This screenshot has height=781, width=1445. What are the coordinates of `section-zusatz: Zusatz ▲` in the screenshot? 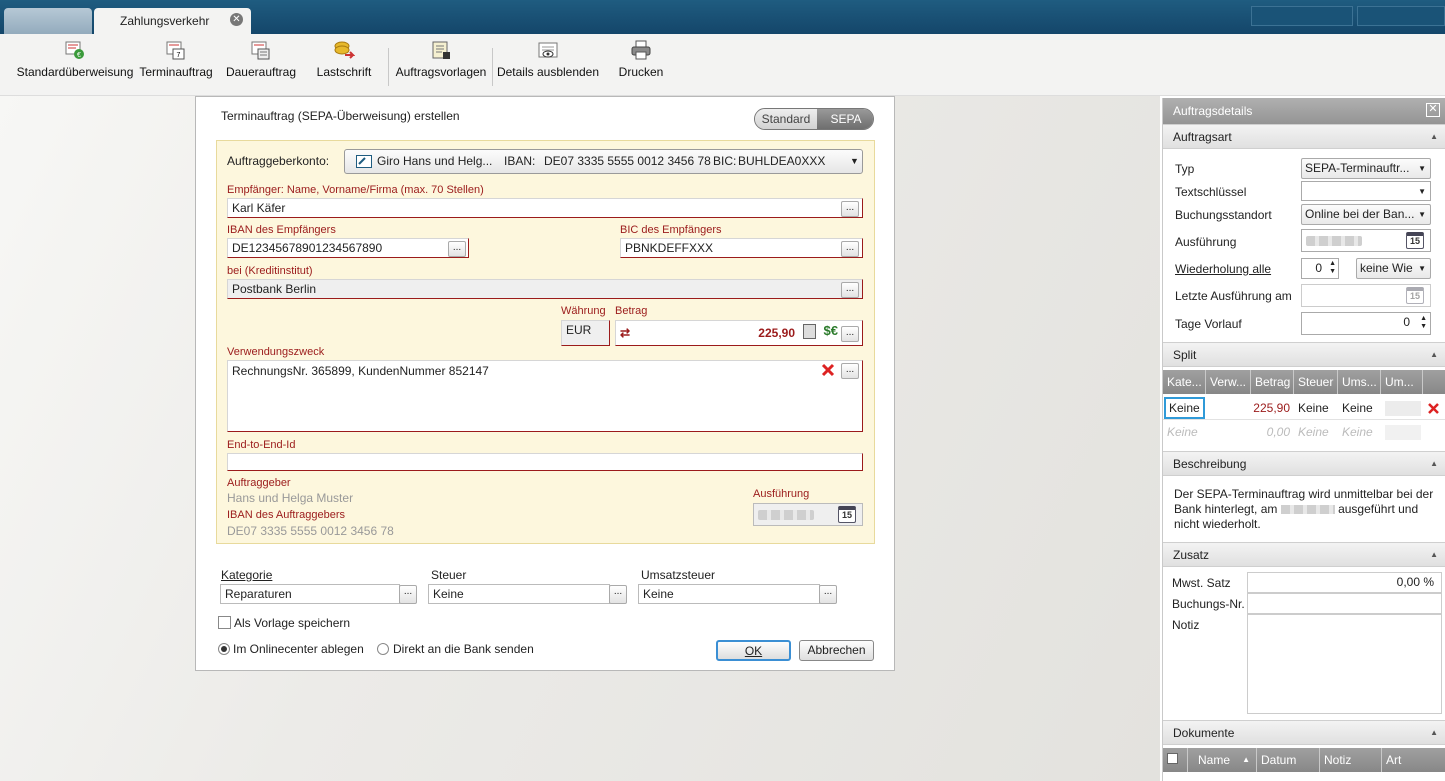 It's located at (1304, 554).